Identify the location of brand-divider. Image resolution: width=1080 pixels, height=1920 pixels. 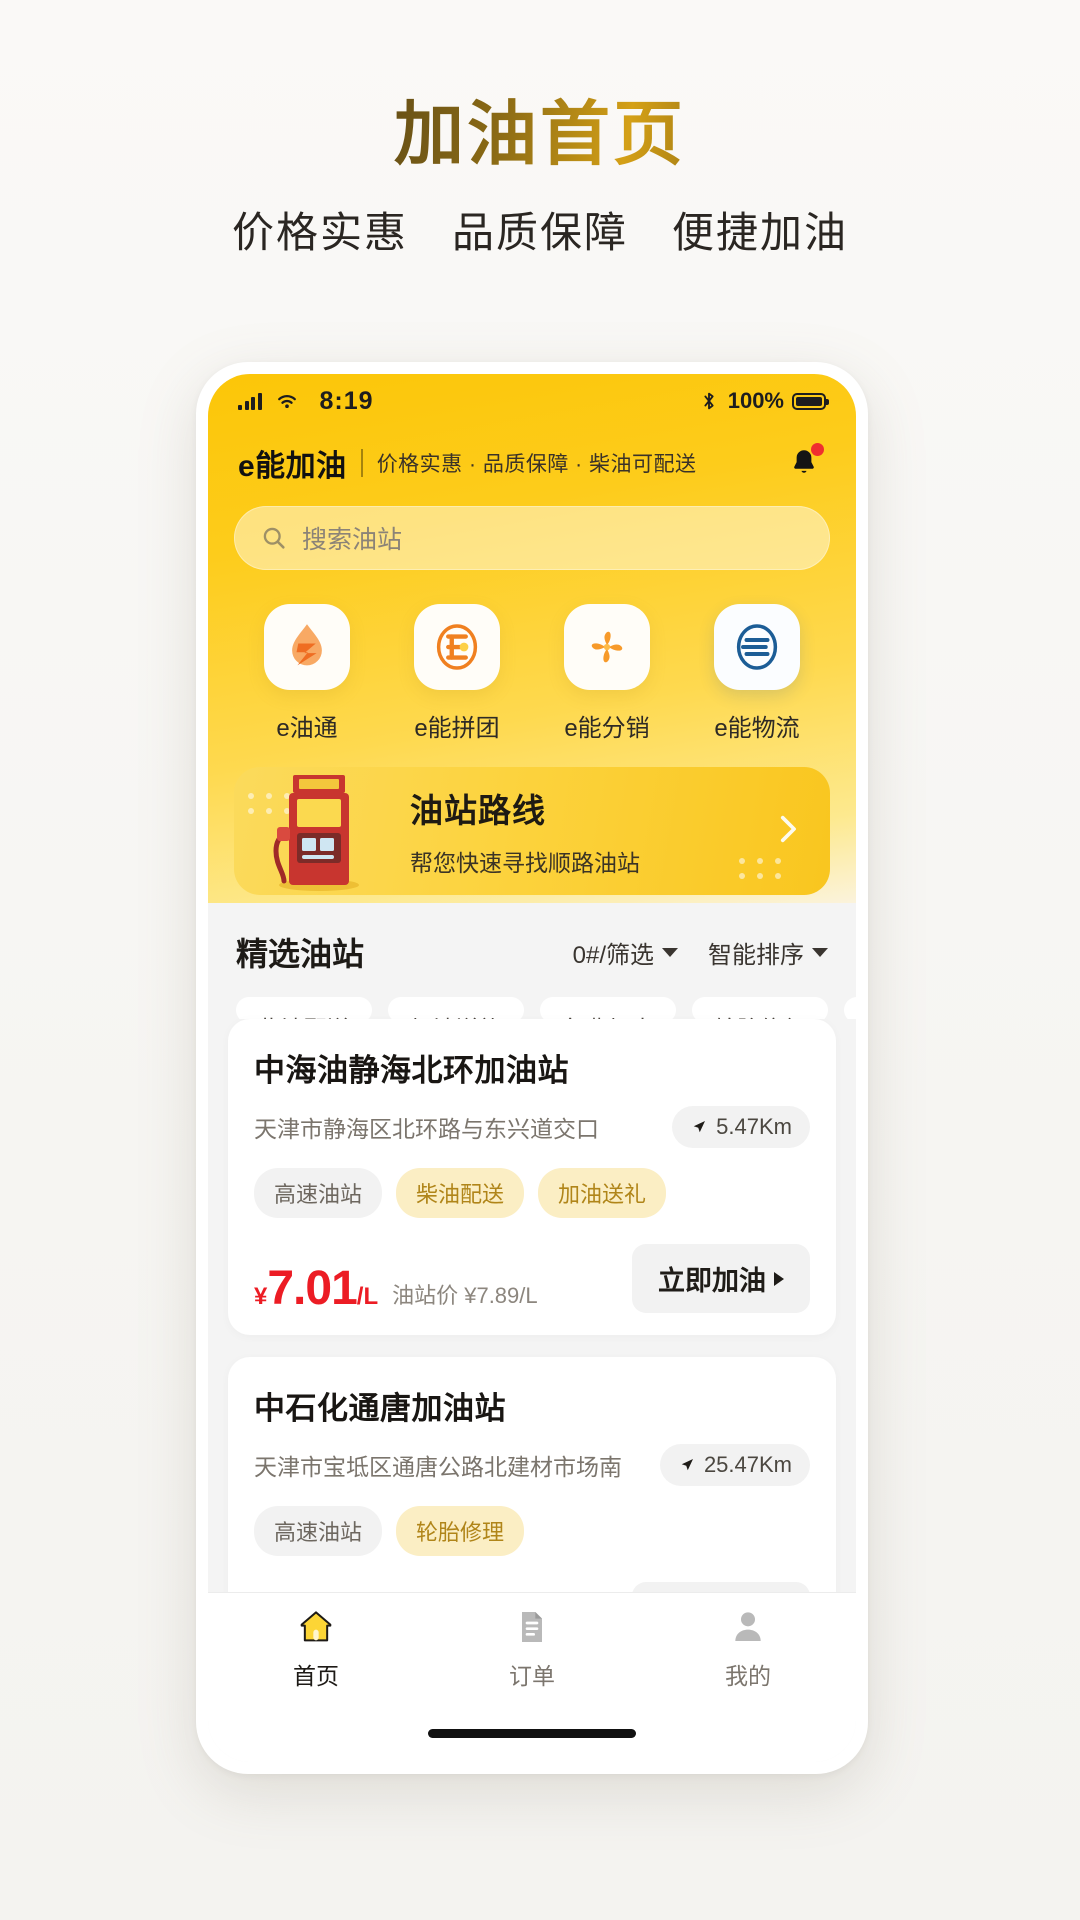
(361, 463).